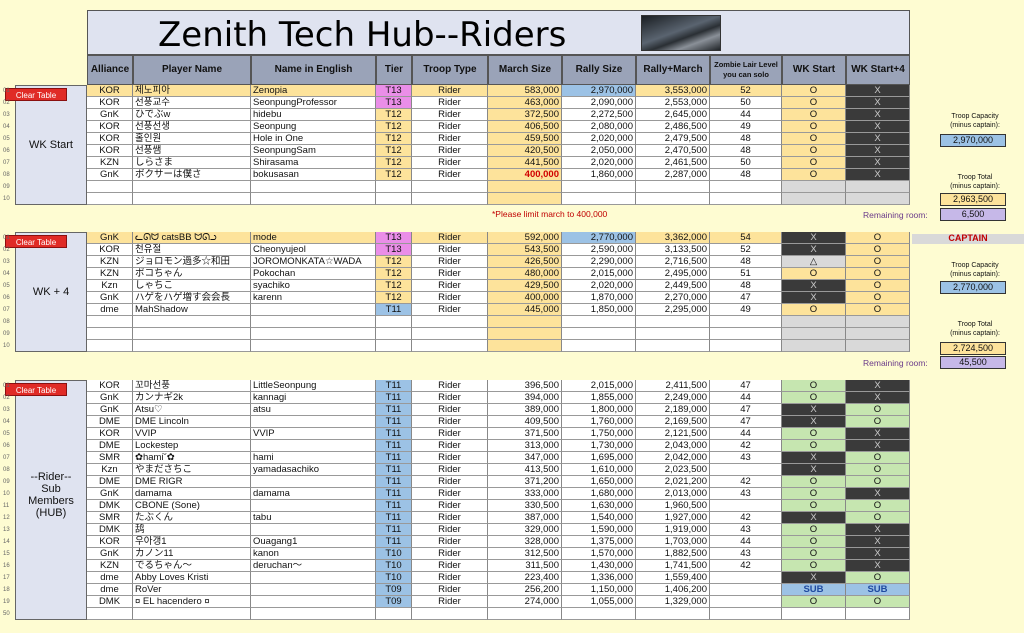 This screenshot has width=1024, height=633. Describe the element at coordinates (673, 238) in the screenshot. I see `cell-rally-march: 3,362,000` at that location.